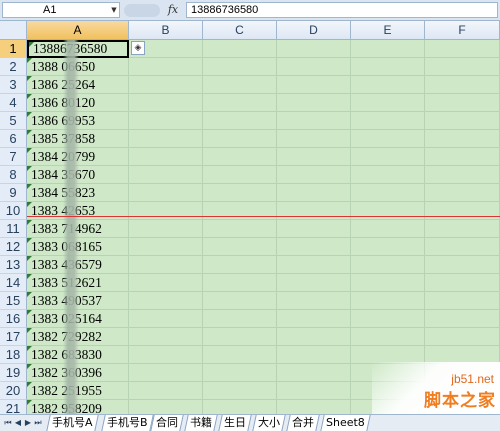  I want to click on formula-bar-splitter, so click(142, 10).